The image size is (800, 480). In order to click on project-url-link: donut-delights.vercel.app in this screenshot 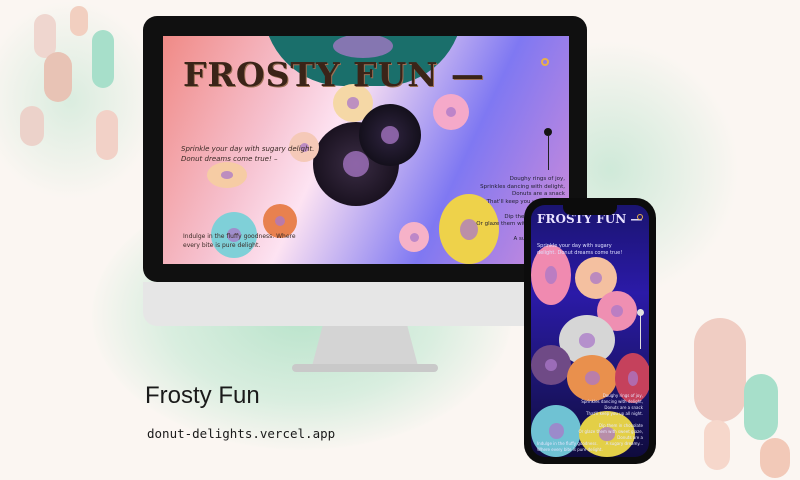, I will do `click(241, 433)`.